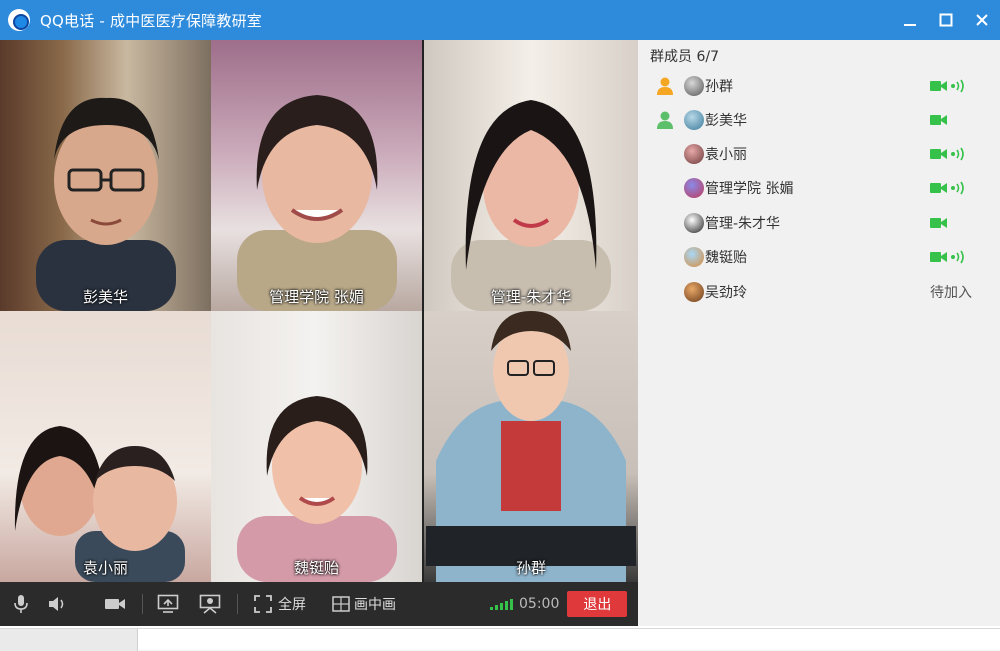 This screenshot has width=1000, height=651. Describe the element at coordinates (168, 604) in the screenshot. I see `screen-share-icon` at that location.